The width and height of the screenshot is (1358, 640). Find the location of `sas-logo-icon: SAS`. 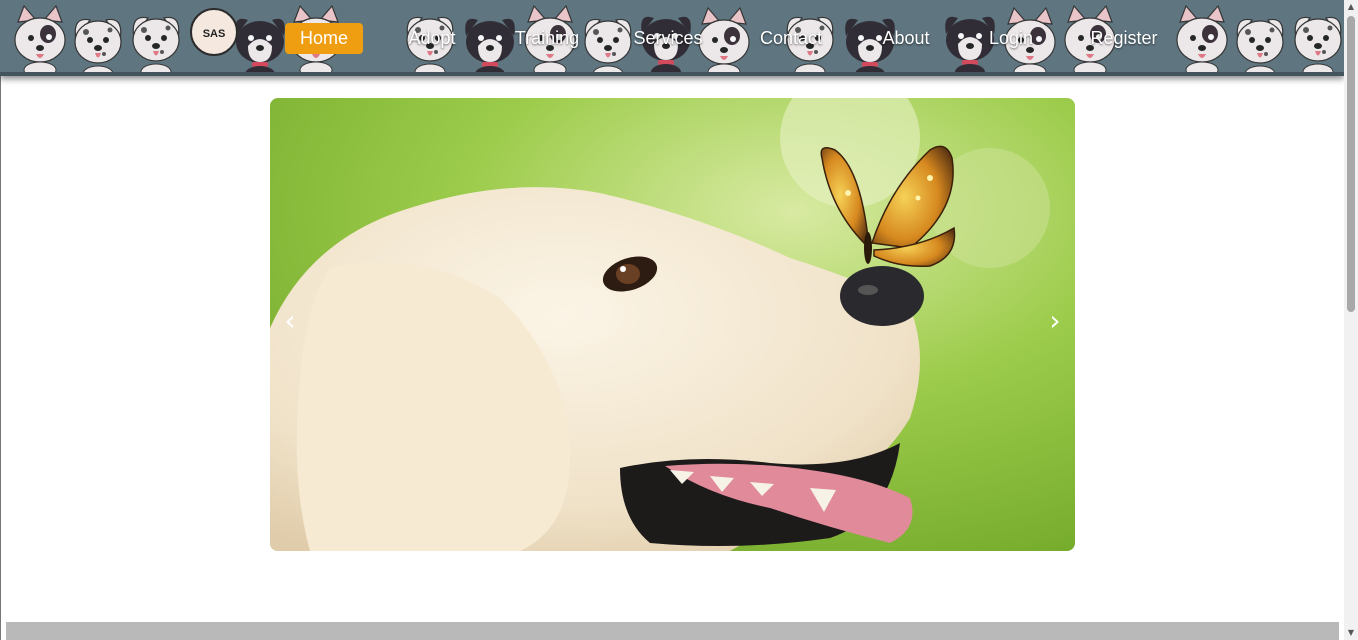

sas-logo-icon: SAS is located at coordinates (214, 32).